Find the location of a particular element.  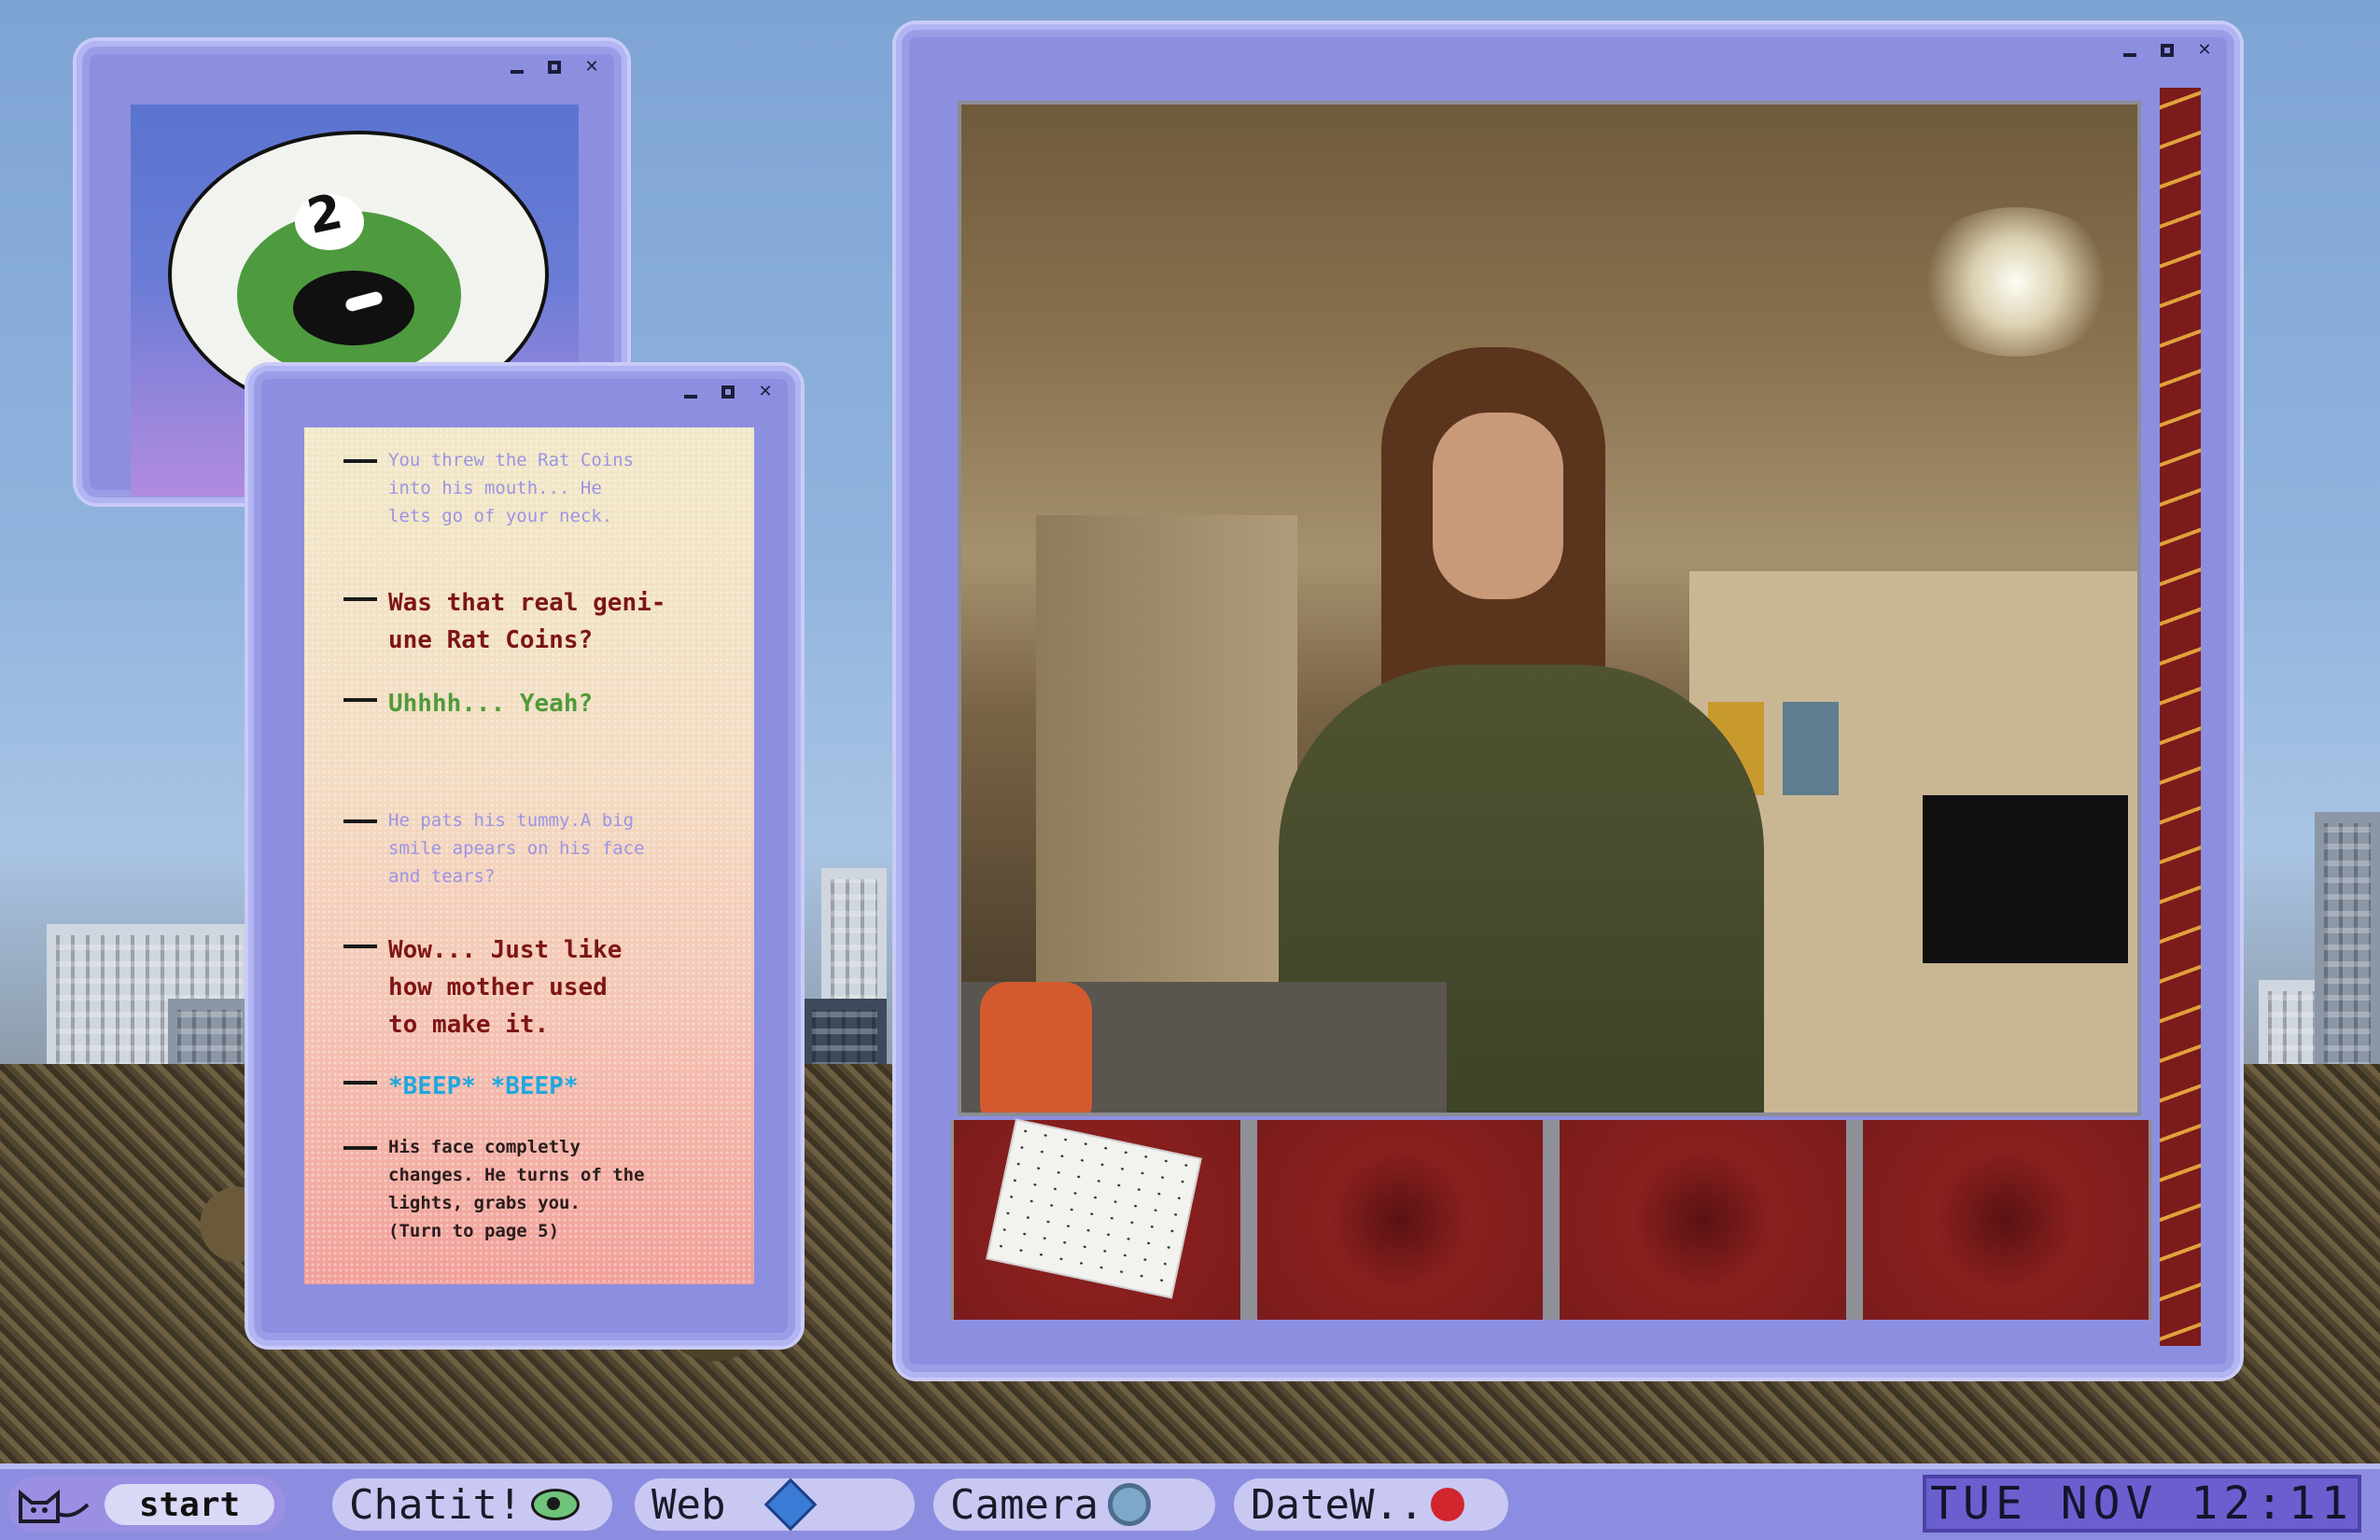

taskbar-item-label: Web is located at coordinates (688, 1504).